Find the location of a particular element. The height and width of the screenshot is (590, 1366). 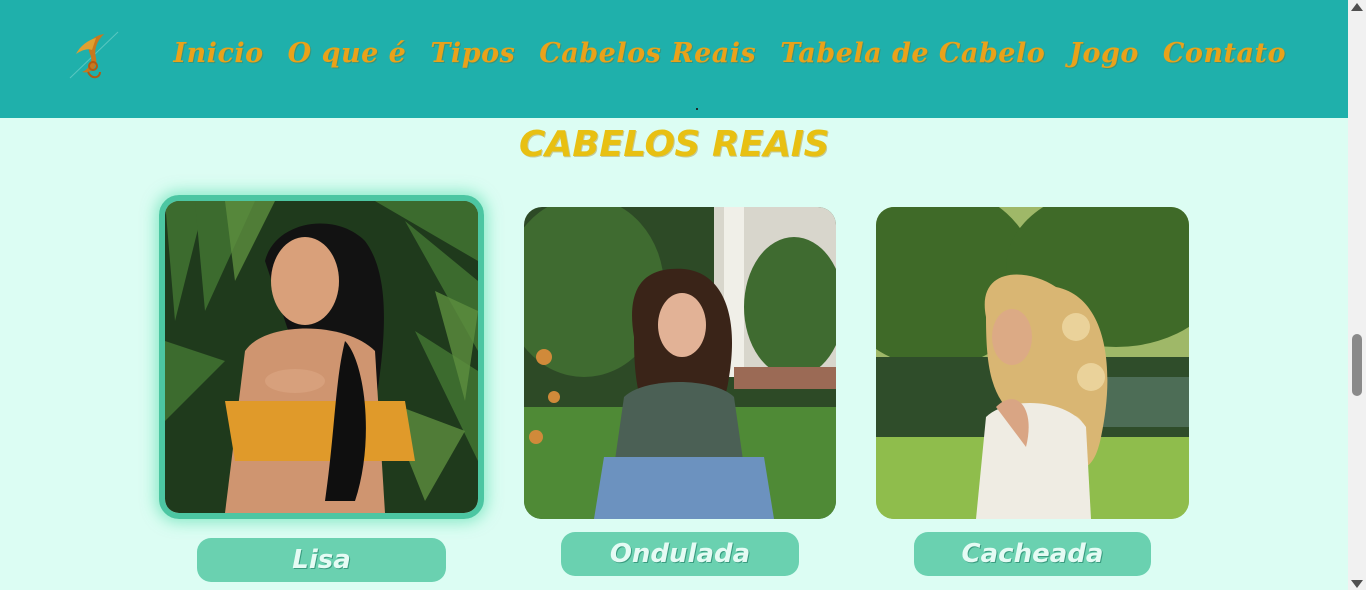

nav-link-inicio: Inicio is located at coordinates (218, 53).